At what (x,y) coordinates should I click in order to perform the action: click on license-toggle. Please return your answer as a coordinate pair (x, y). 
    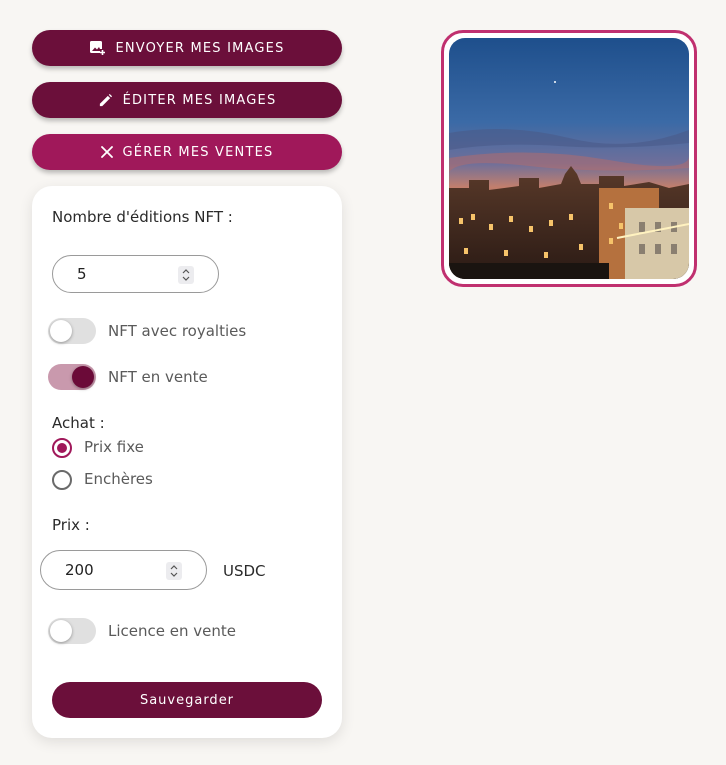
    Looking at the image, I should click on (72, 631).